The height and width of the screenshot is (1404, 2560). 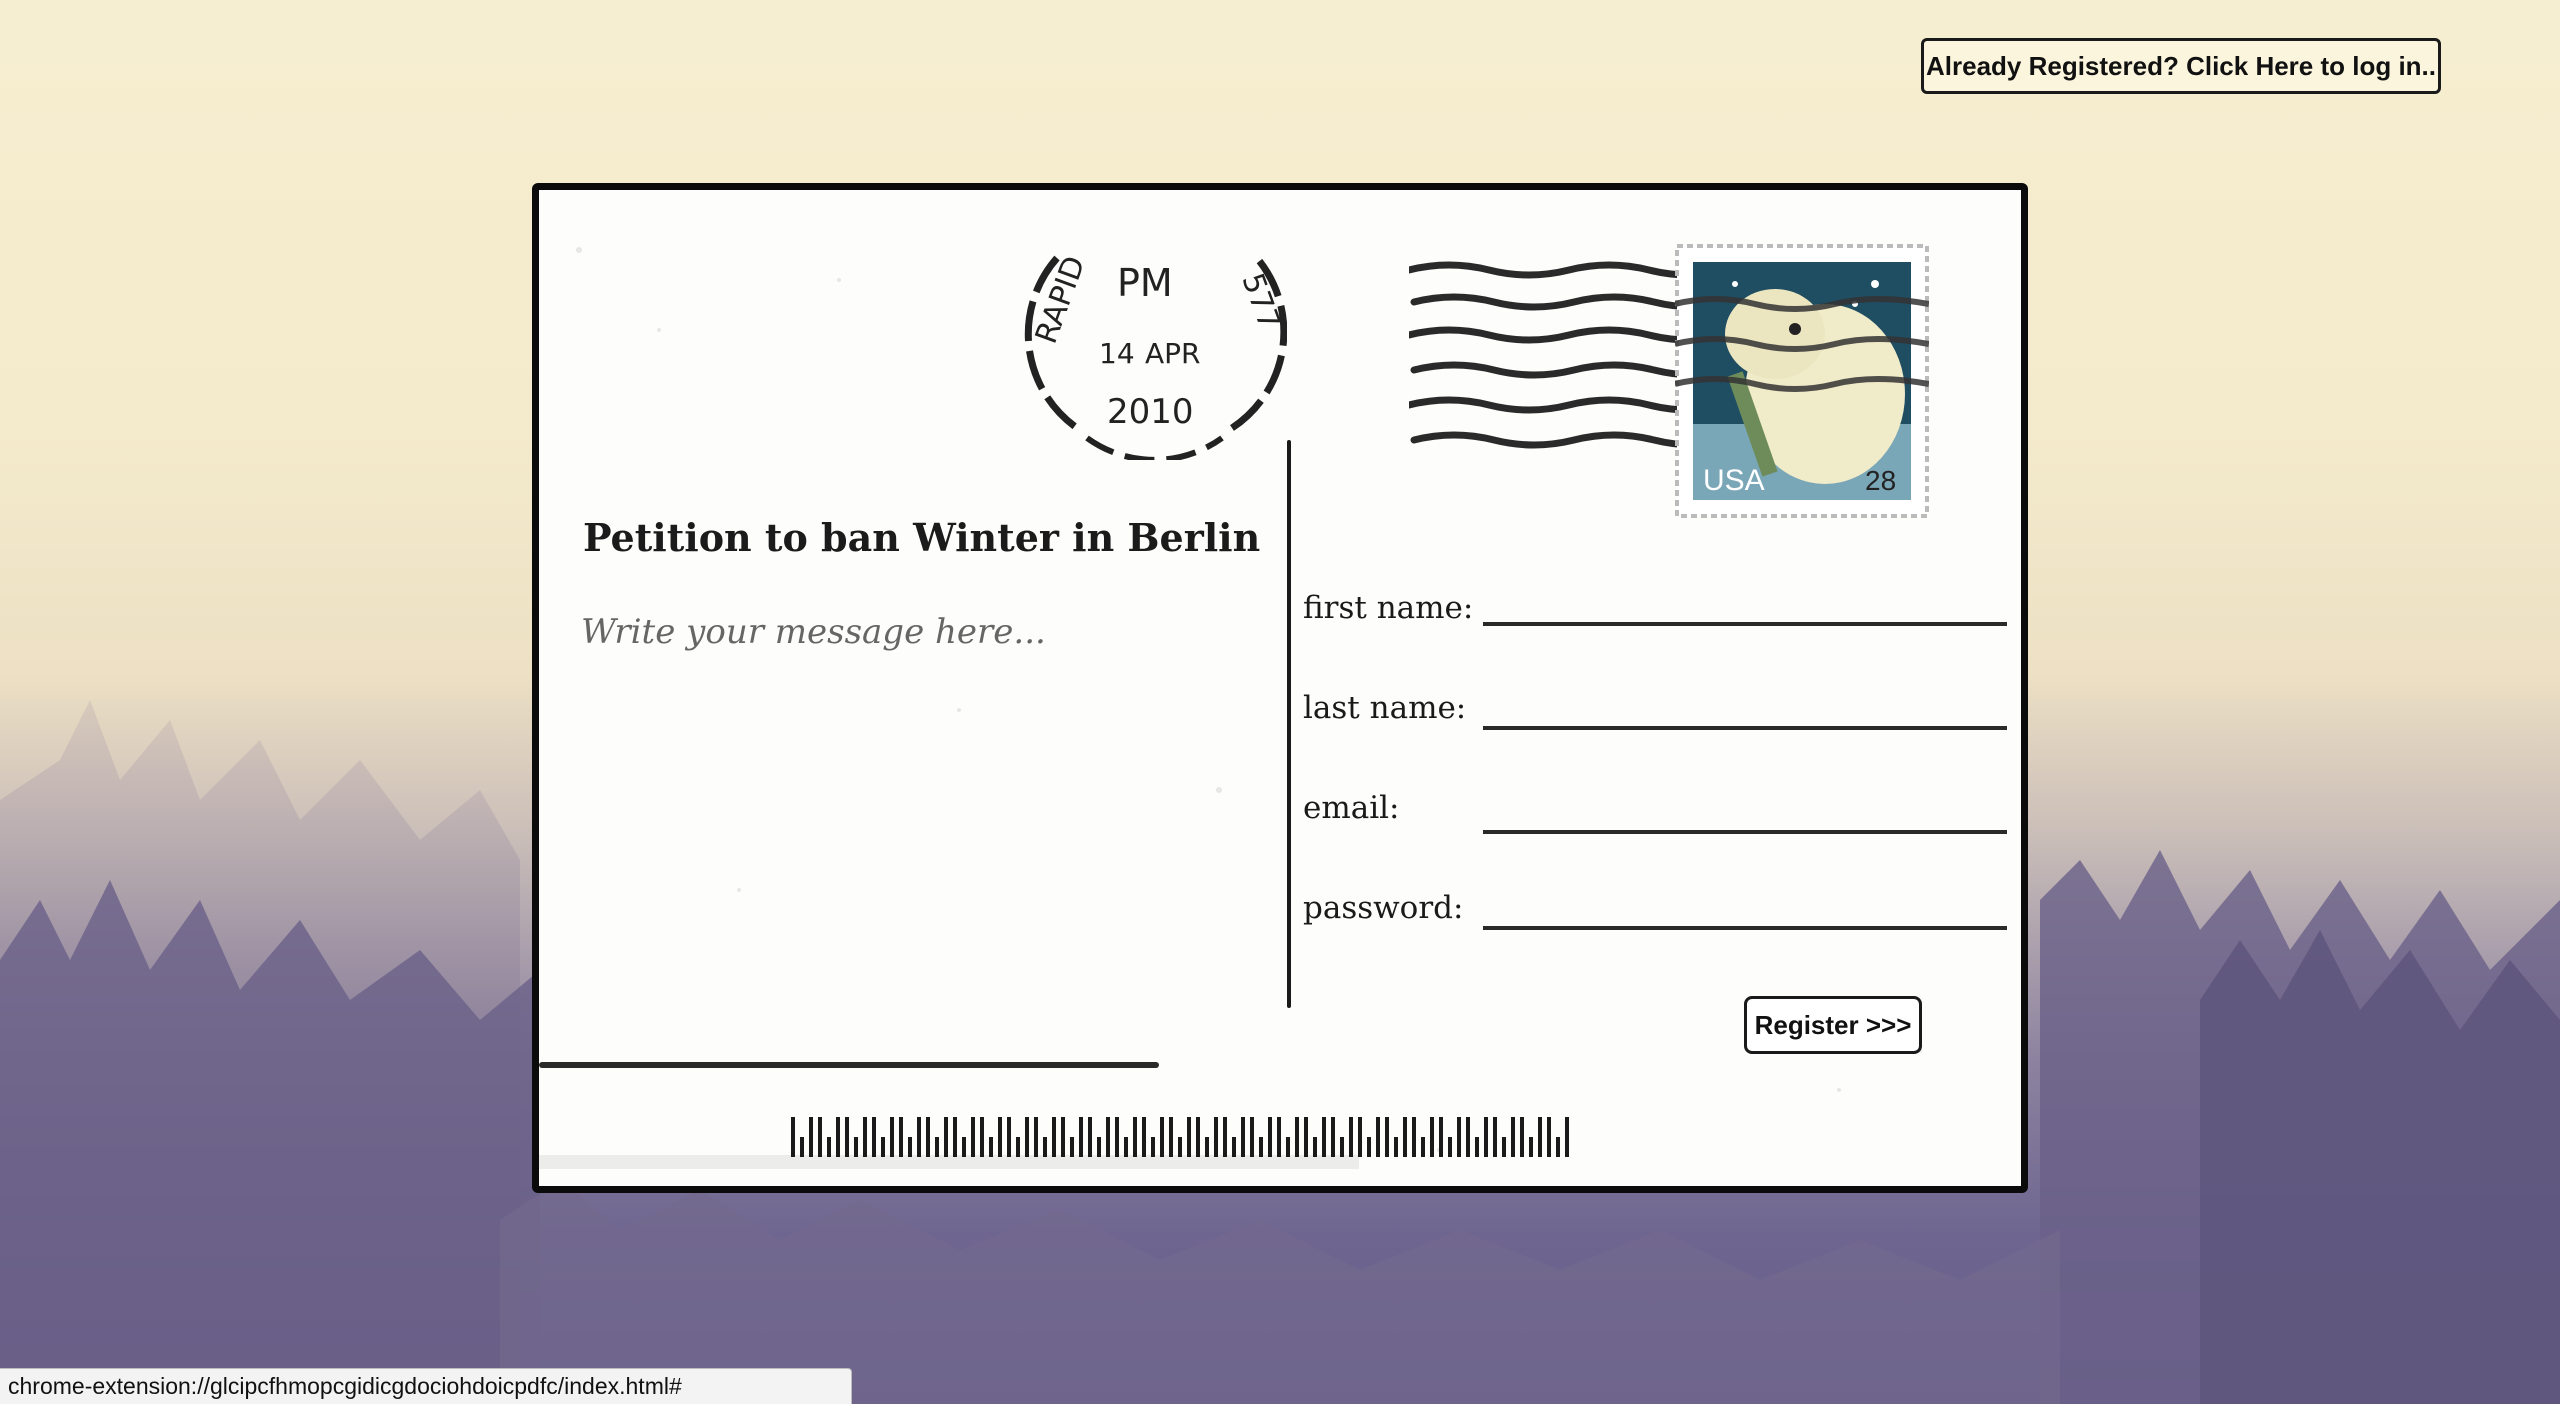 What do you see at coordinates (1061, 300) in the screenshot?
I see `postmark-top-text: RAPID` at bounding box center [1061, 300].